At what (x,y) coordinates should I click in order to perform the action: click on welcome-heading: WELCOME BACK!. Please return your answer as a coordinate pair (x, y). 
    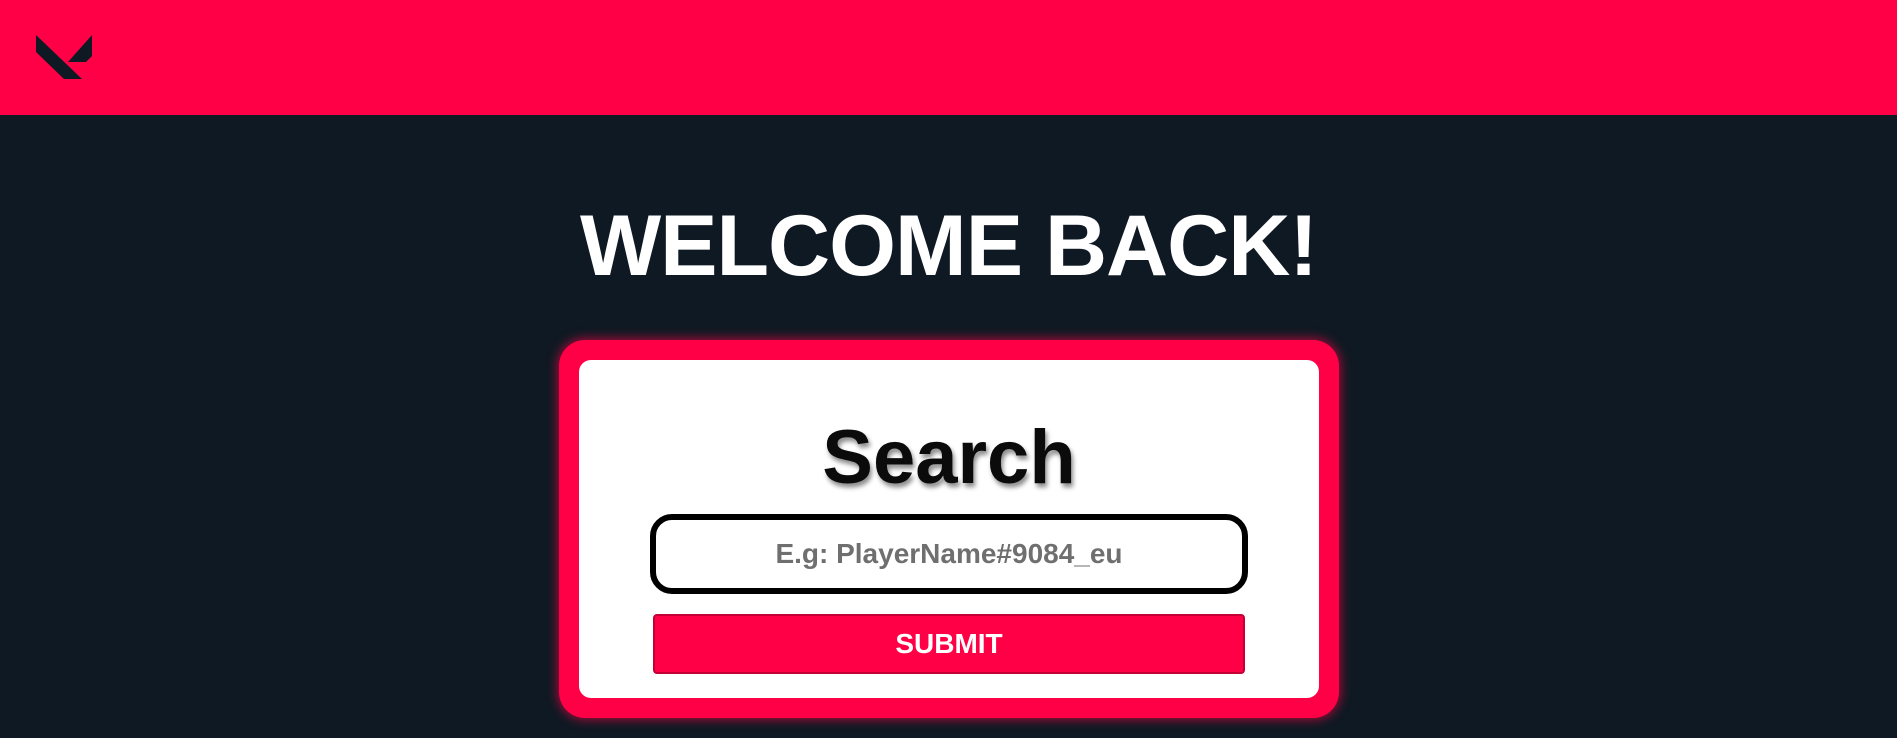
    Looking at the image, I should click on (948, 246).